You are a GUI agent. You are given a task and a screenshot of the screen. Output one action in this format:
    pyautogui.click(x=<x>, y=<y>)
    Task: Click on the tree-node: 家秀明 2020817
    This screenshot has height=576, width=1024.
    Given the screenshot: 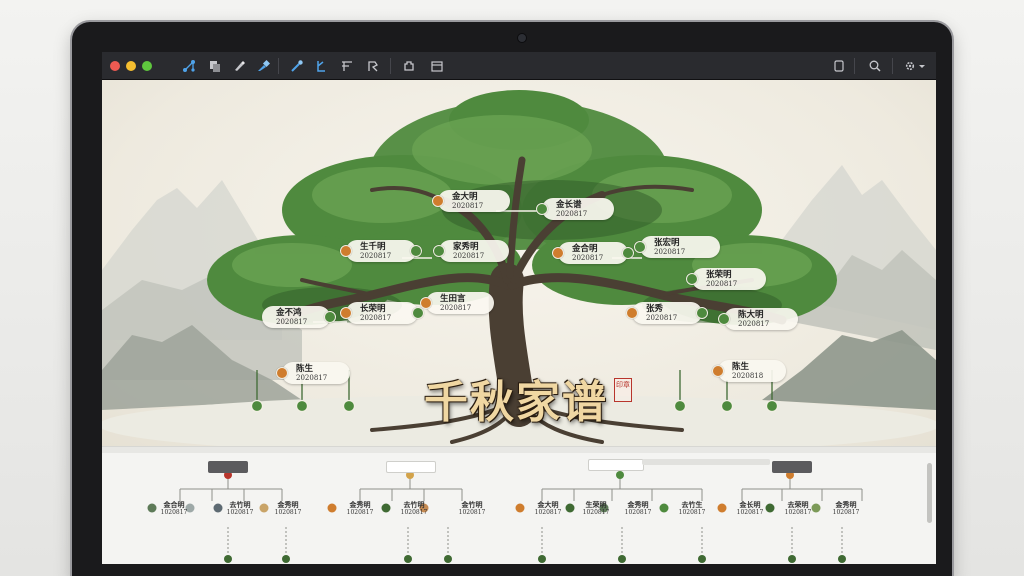 What is the action you would take?
    pyautogui.click(x=471, y=251)
    